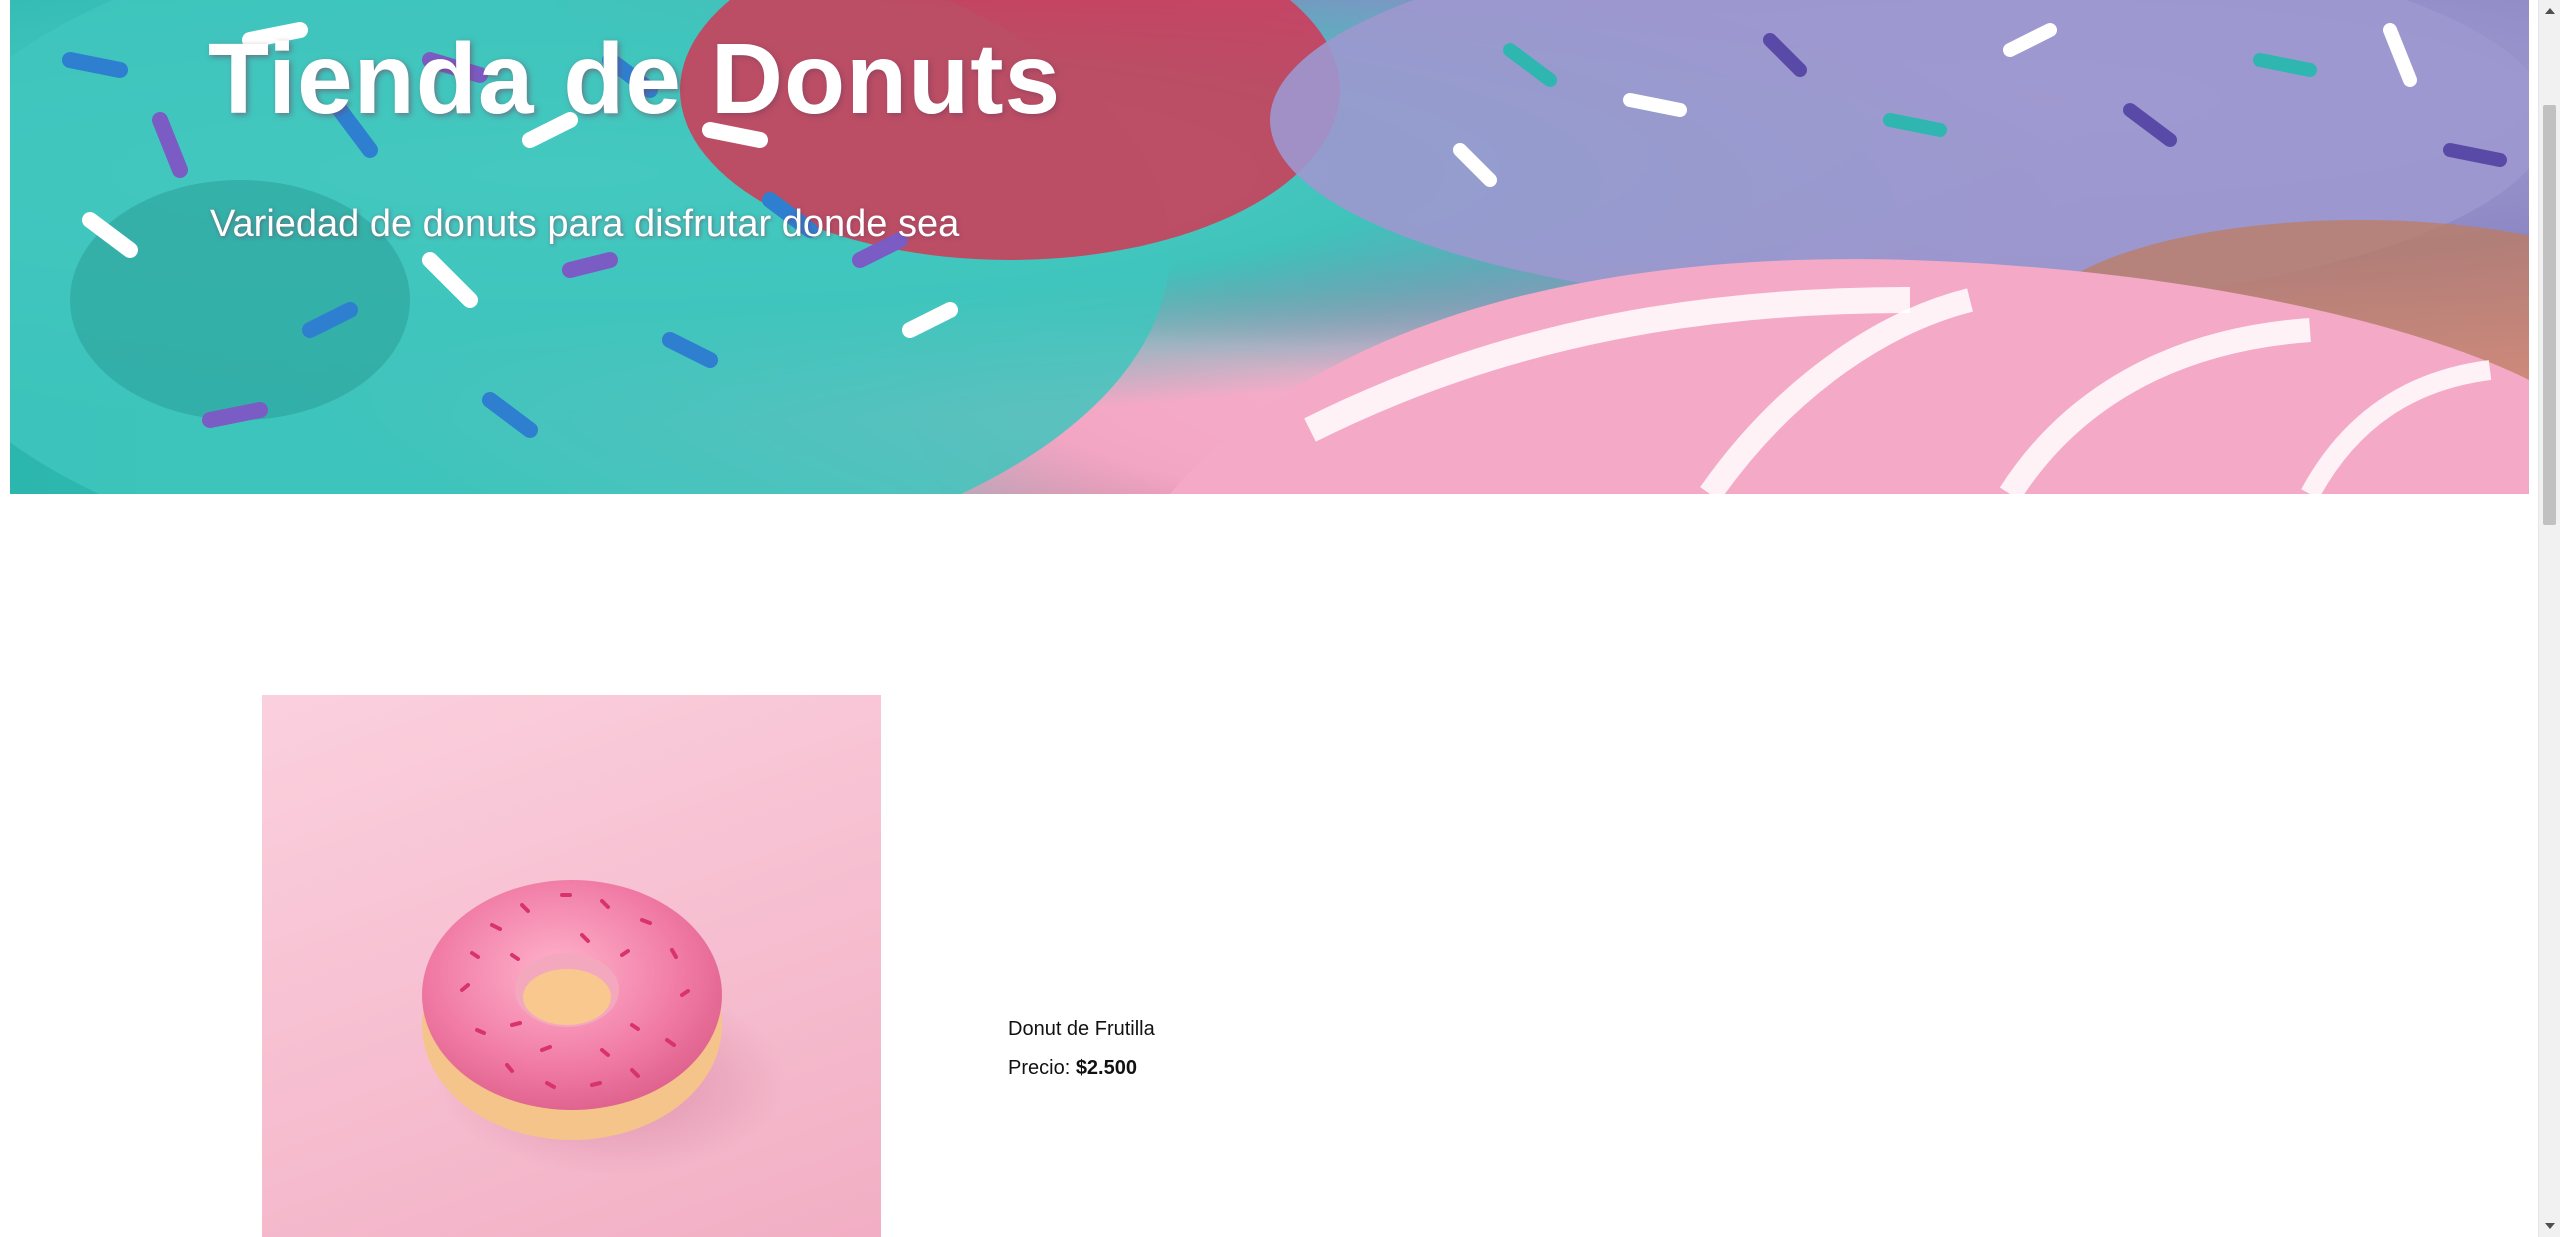 This screenshot has width=2560, height=1237. I want to click on product-name: Donut de Frutilla, so click(1081, 1029).